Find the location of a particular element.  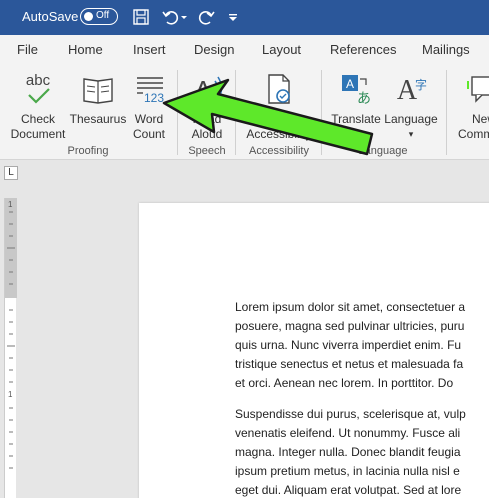

word-count-label-1: Word is located at coordinates (149, 119).